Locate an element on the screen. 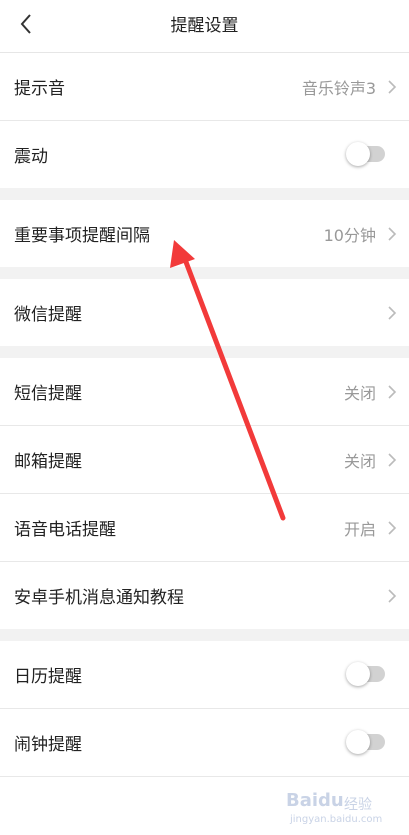 The image size is (409, 835). calendar-toggle is located at coordinates (365, 674).